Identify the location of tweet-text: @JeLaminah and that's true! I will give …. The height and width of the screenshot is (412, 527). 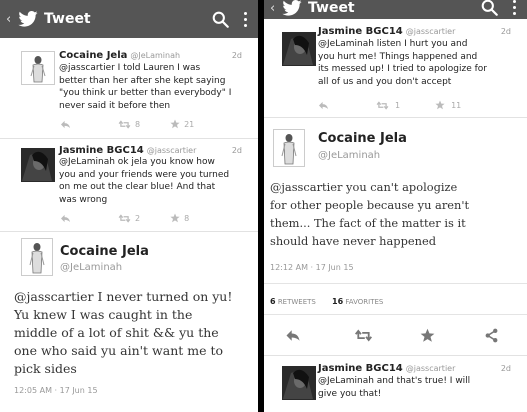
(394, 387).